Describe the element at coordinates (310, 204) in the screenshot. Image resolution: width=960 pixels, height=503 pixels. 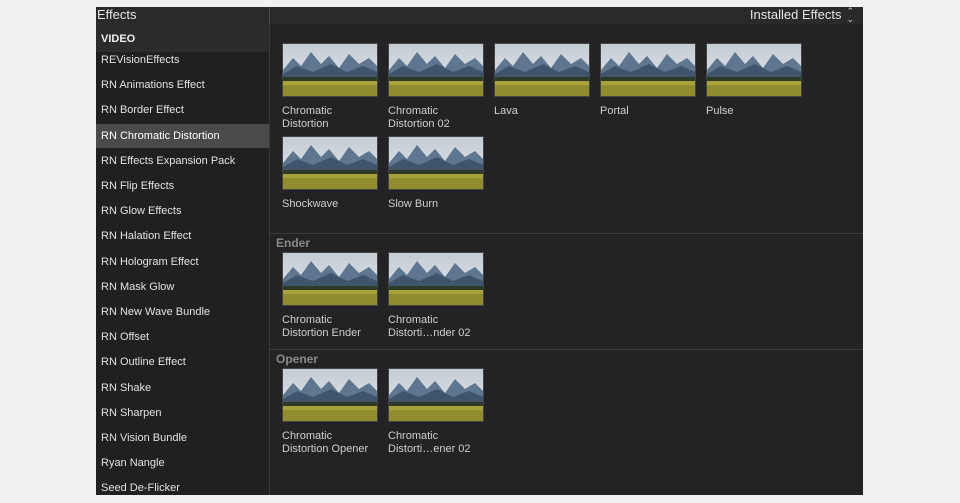
I see `effect-name: Shockwave` at that location.